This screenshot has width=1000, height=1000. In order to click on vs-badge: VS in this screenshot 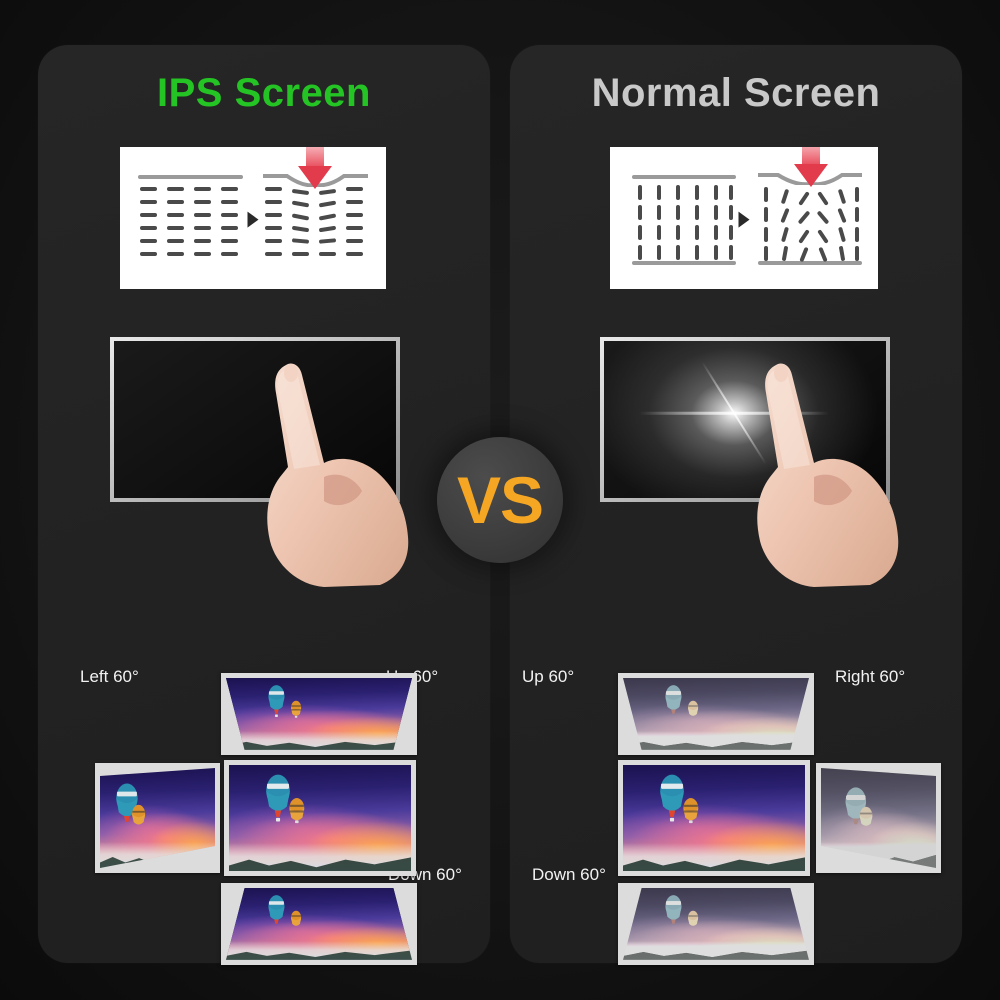, I will do `click(500, 500)`.